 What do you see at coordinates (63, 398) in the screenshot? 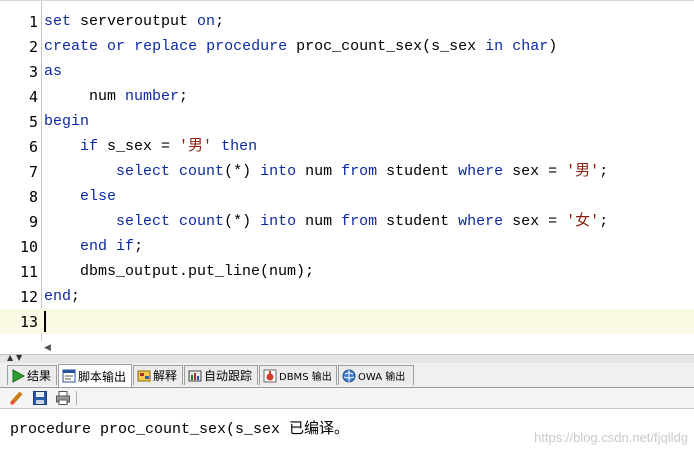
I see `print-icon` at bounding box center [63, 398].